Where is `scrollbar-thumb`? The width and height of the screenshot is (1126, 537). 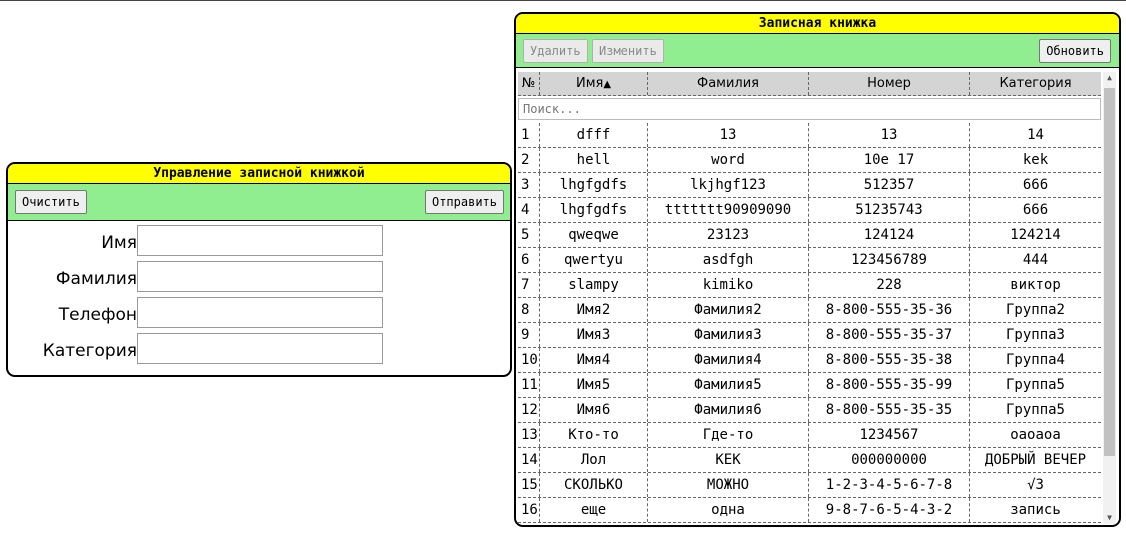 scrollbar-thumb is located at coordinates (1109, 272).